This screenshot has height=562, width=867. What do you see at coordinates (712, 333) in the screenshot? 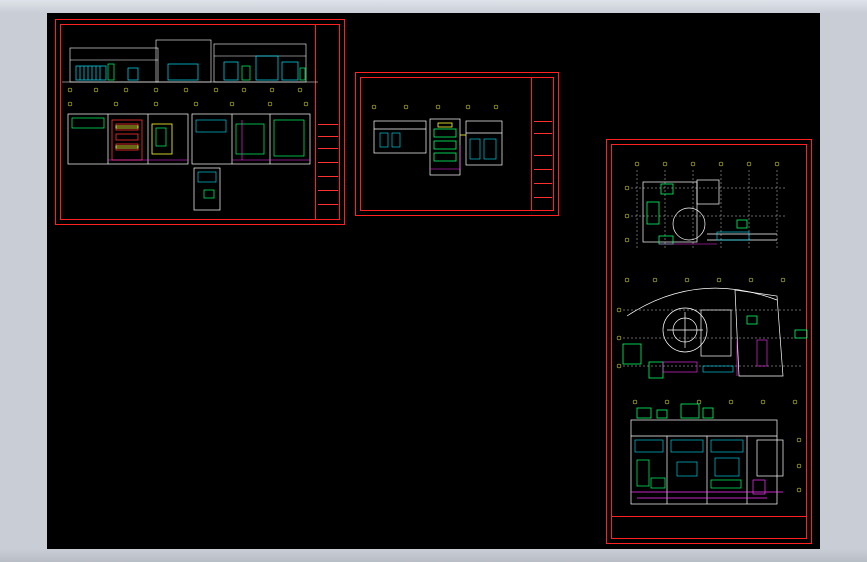
I see `sheet-3-drawing` at bounding box center [712, 333].